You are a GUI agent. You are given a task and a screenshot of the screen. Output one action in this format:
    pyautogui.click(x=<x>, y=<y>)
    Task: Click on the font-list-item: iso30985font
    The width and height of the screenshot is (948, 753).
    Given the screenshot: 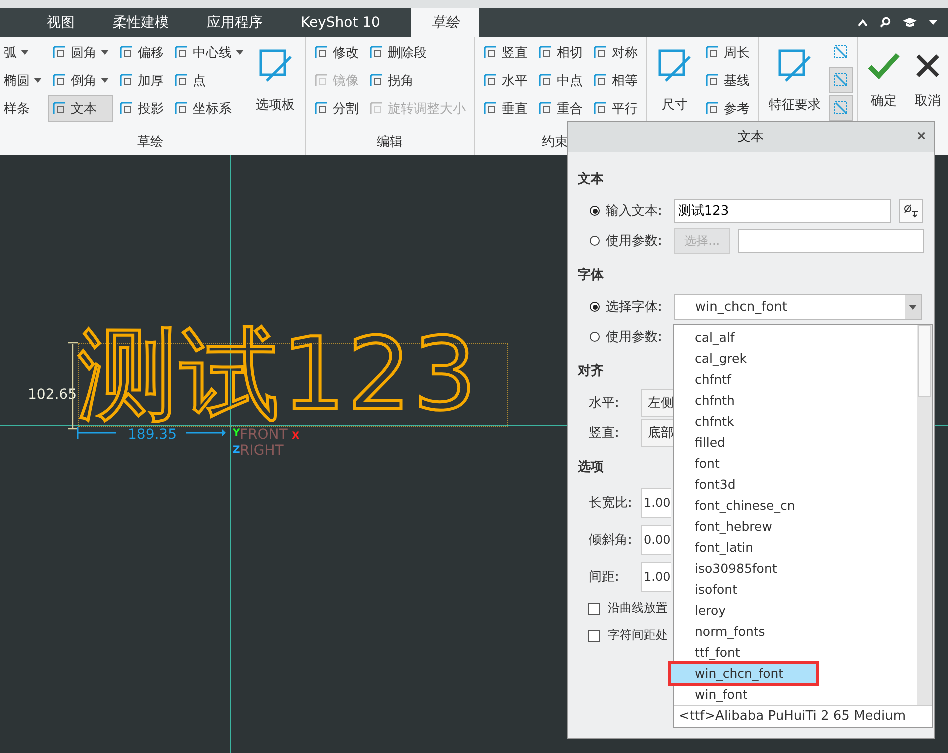 What is the action you would take?
    pyautogui.click(x=795, y=568)
    